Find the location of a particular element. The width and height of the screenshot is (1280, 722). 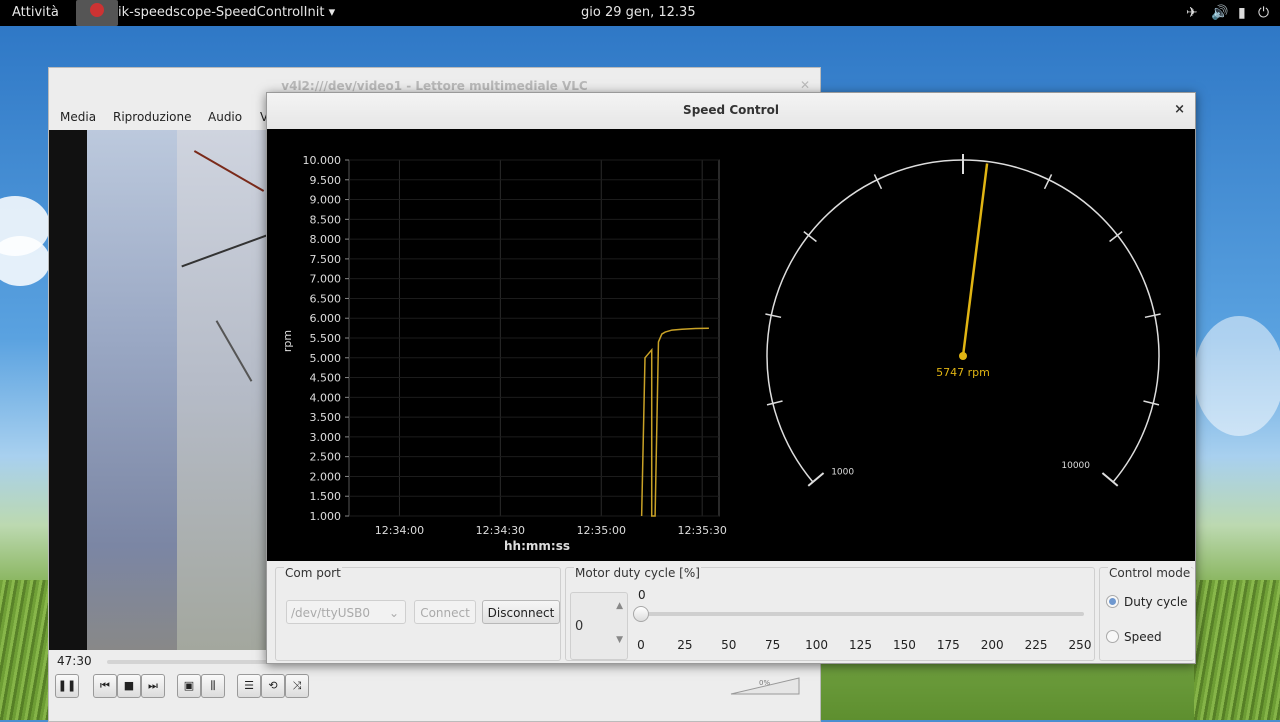

window-title: Speed Control is located at coordinates (731, 110).